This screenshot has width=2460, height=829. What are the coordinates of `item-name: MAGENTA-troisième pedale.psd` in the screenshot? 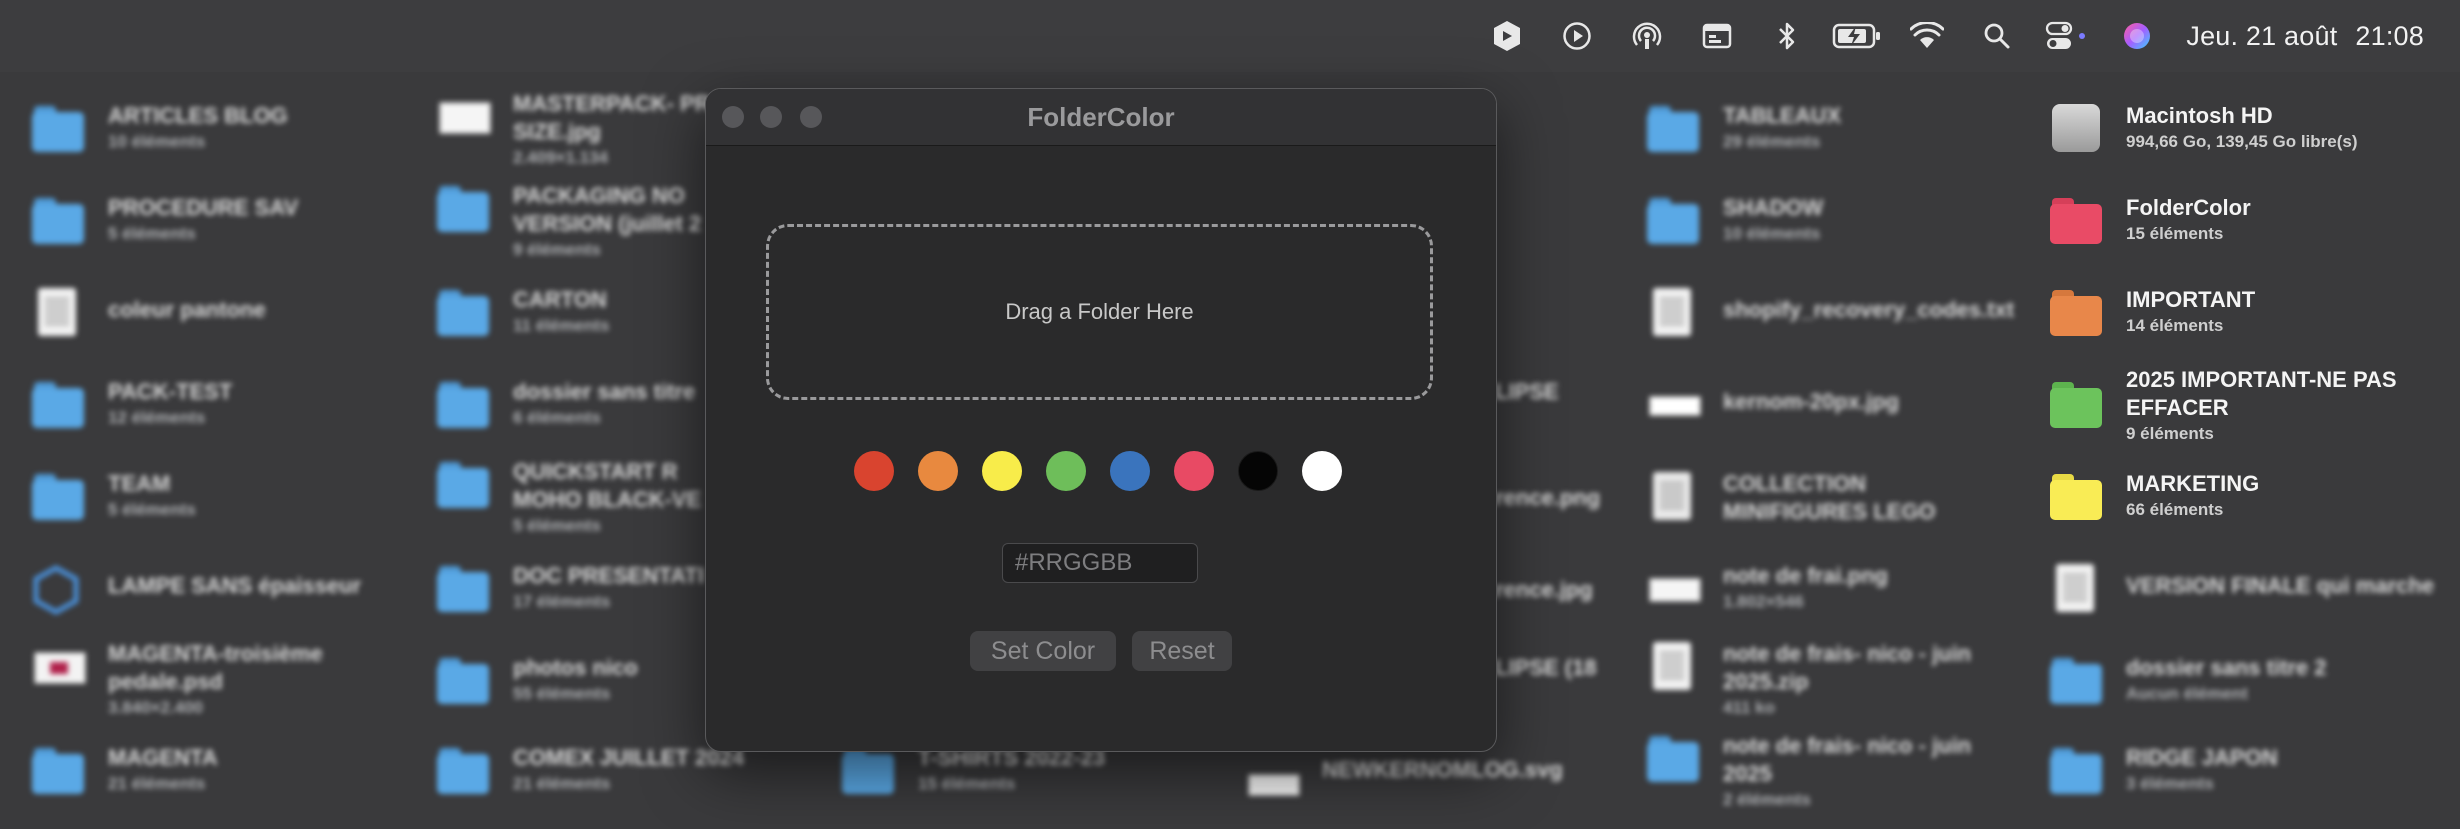 It's located at (215, 667).